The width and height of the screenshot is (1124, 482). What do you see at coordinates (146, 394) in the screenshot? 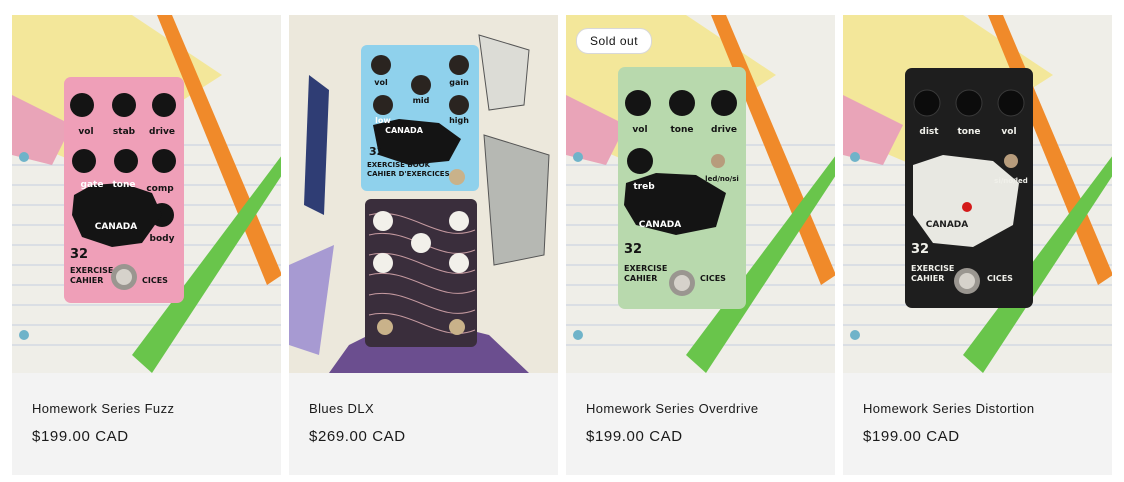
I see `product-title: Homework Series Fuzz` at bounding box center [146, 394].